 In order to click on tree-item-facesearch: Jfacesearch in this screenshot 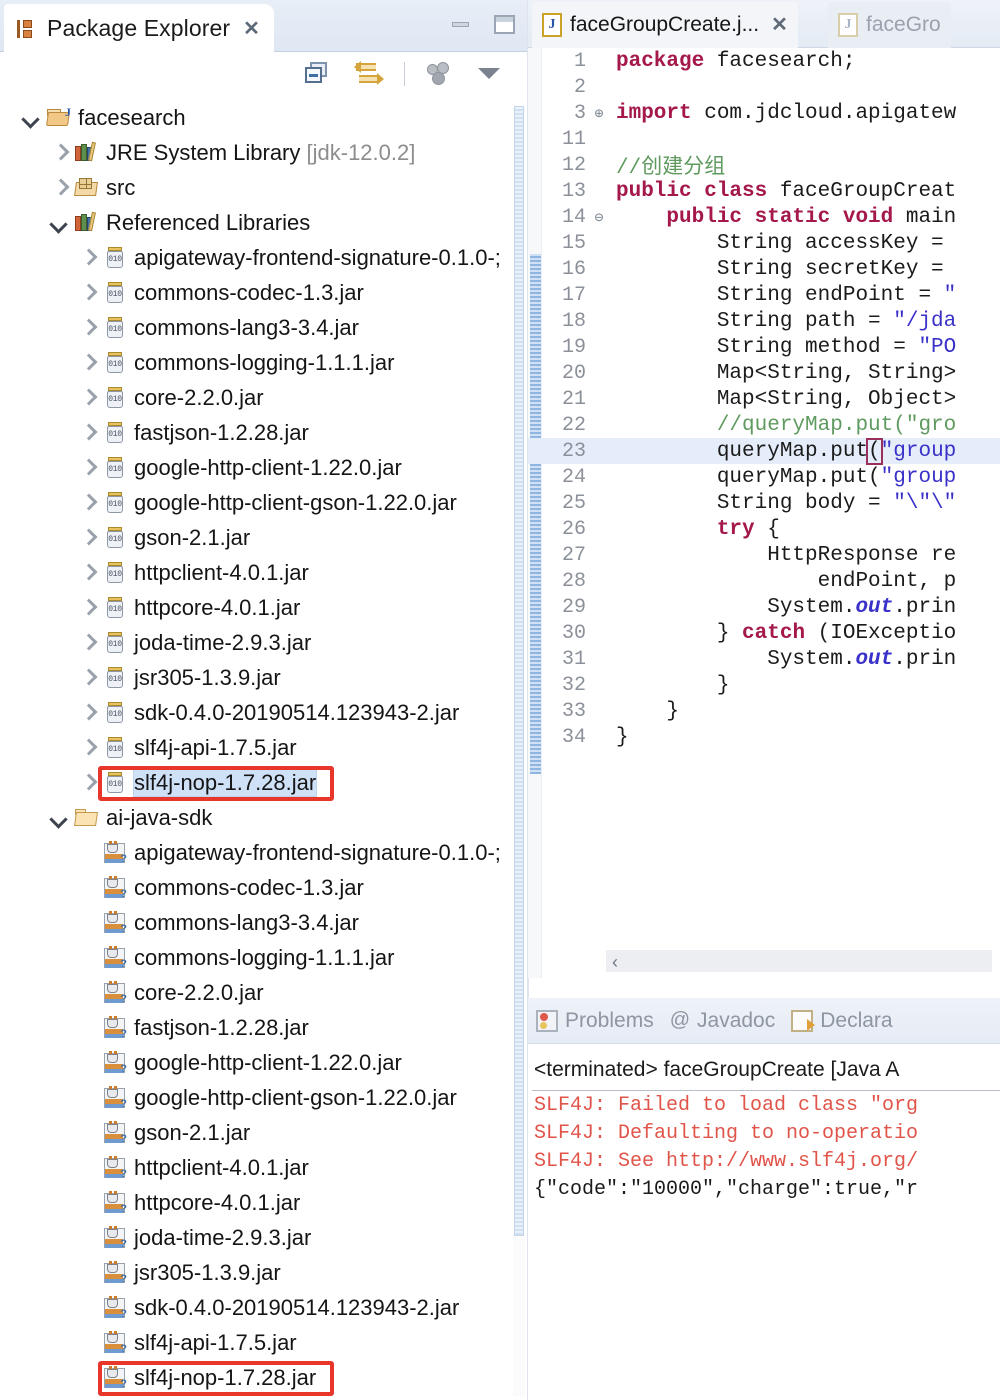, I will do `click(263, 117)`.